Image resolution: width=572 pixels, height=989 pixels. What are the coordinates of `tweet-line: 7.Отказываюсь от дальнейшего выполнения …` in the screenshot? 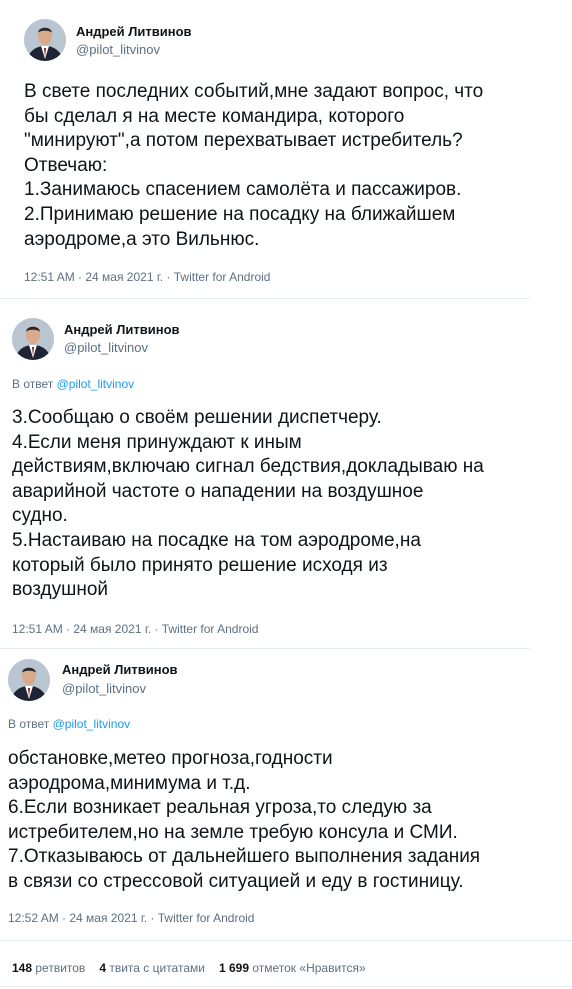 It's located at (244, 857).